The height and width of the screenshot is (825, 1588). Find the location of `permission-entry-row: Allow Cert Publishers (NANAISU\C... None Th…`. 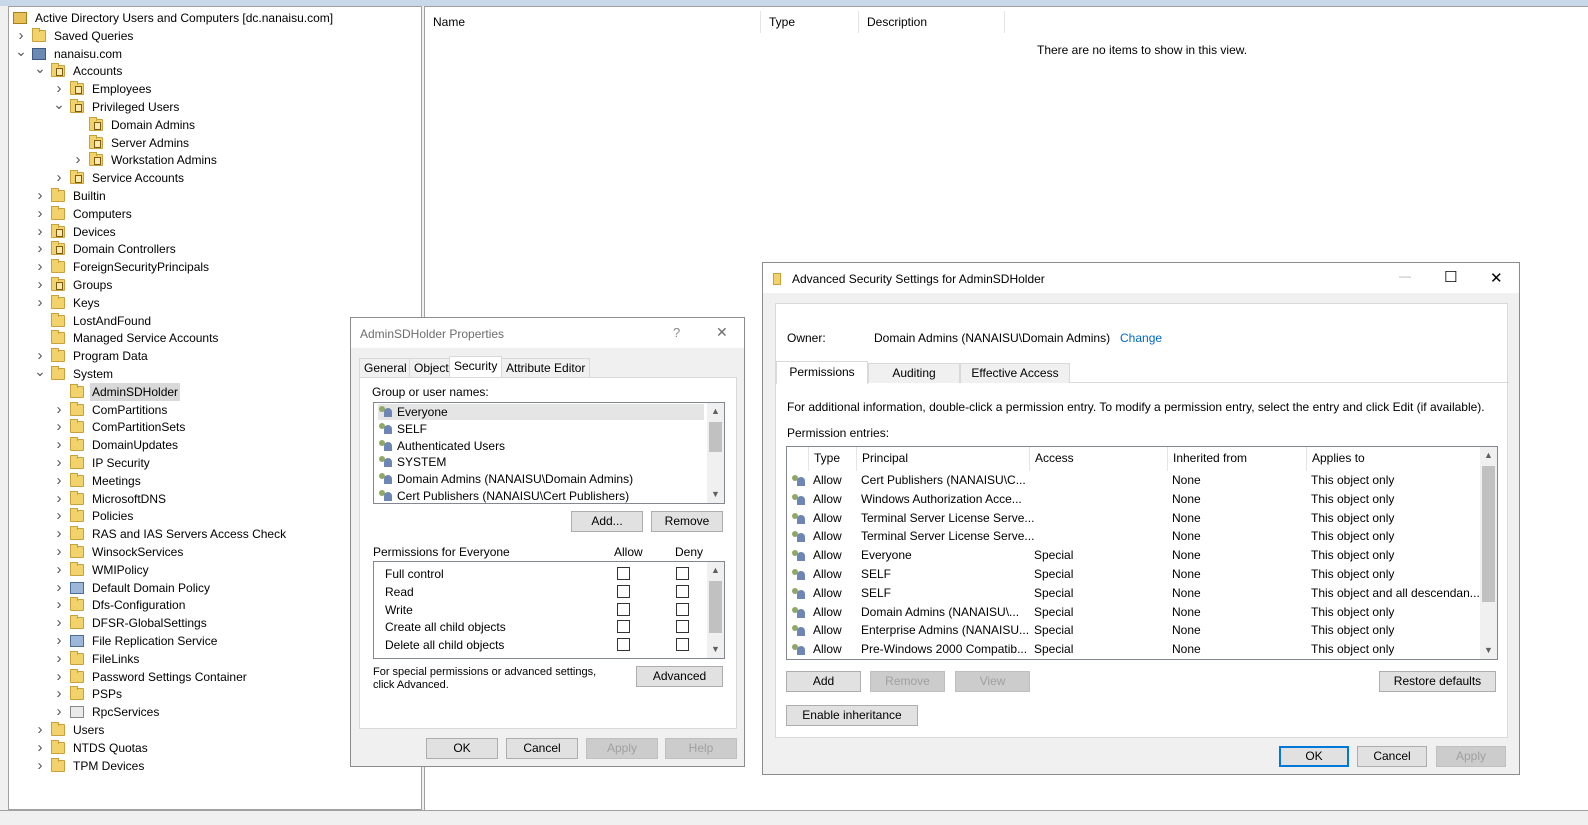

permission-entry-row: Allow Cert Publishers (NANAISU\C... None Th… is located at coordinates (1134, 480).